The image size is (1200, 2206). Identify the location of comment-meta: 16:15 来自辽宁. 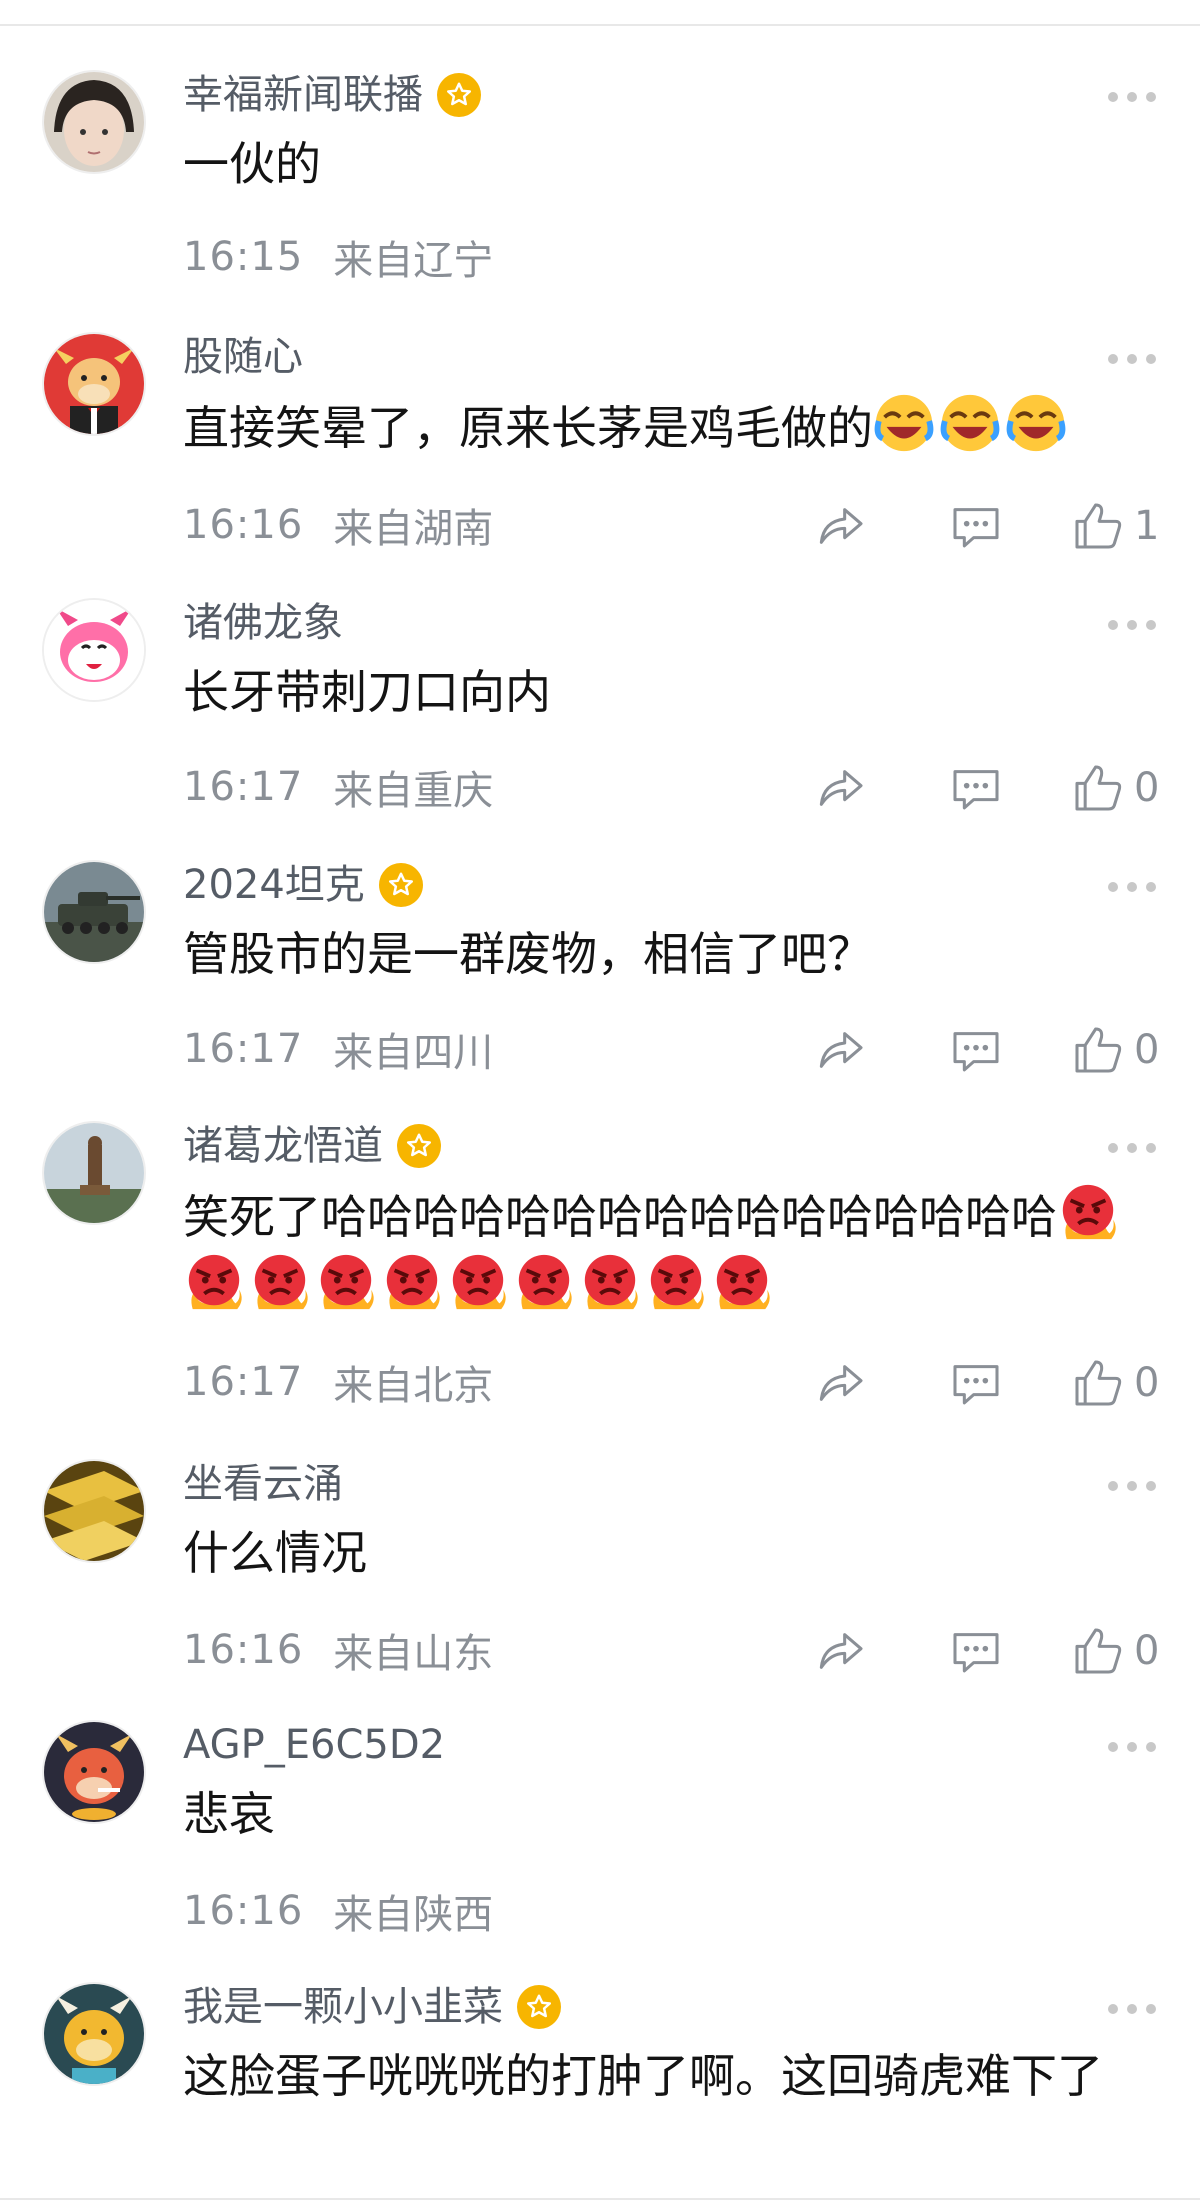
(338, 258).